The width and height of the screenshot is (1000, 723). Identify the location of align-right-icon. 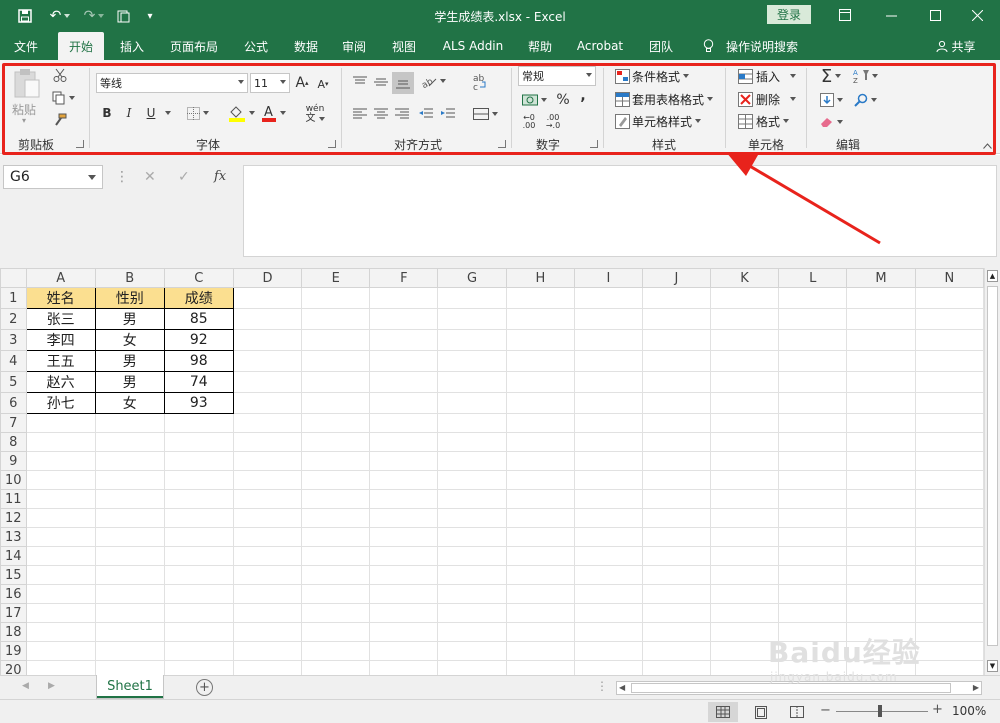
(402, 114).